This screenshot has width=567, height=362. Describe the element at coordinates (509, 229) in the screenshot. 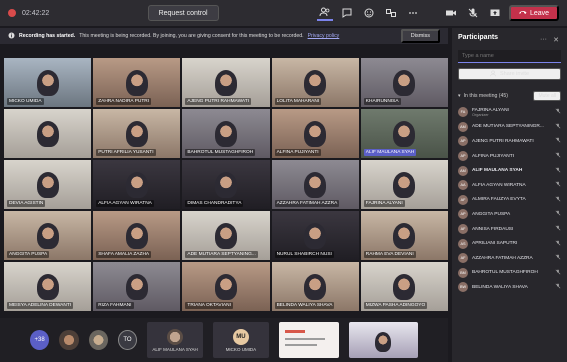

I see `participant-row: AF ANNISA FIRDAUSI` at that location.